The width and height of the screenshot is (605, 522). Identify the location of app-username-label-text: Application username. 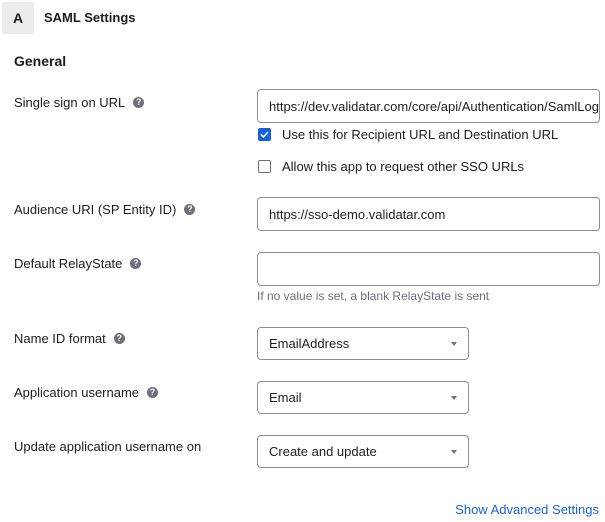
(77, 392).